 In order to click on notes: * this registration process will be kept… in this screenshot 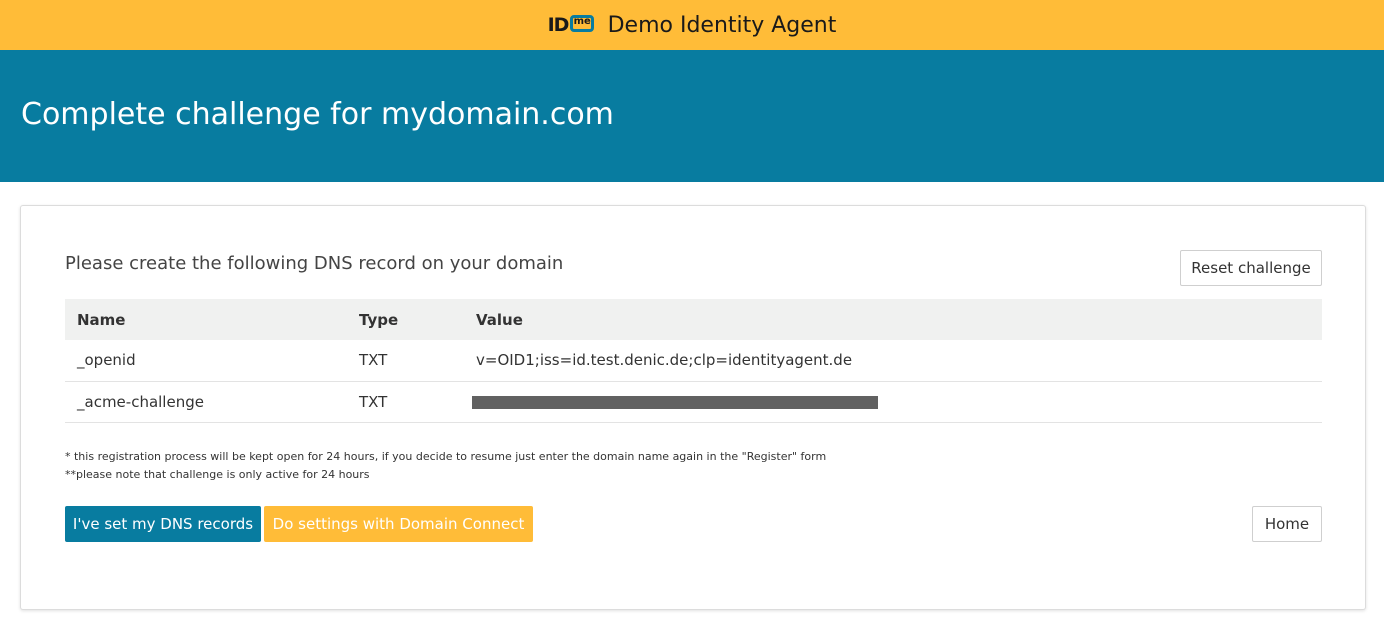, I will do `click(445, 466)`.